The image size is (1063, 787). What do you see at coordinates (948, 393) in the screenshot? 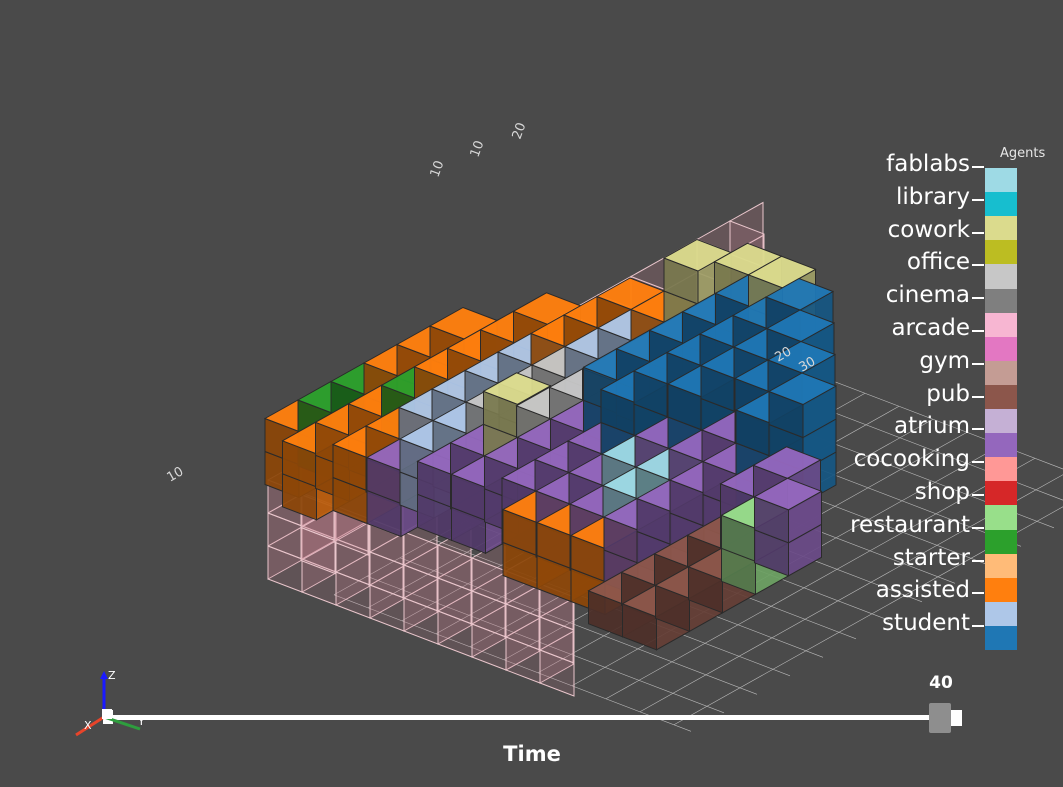
I see `legend-label-pub: pub` at bounding box center [948, 393].